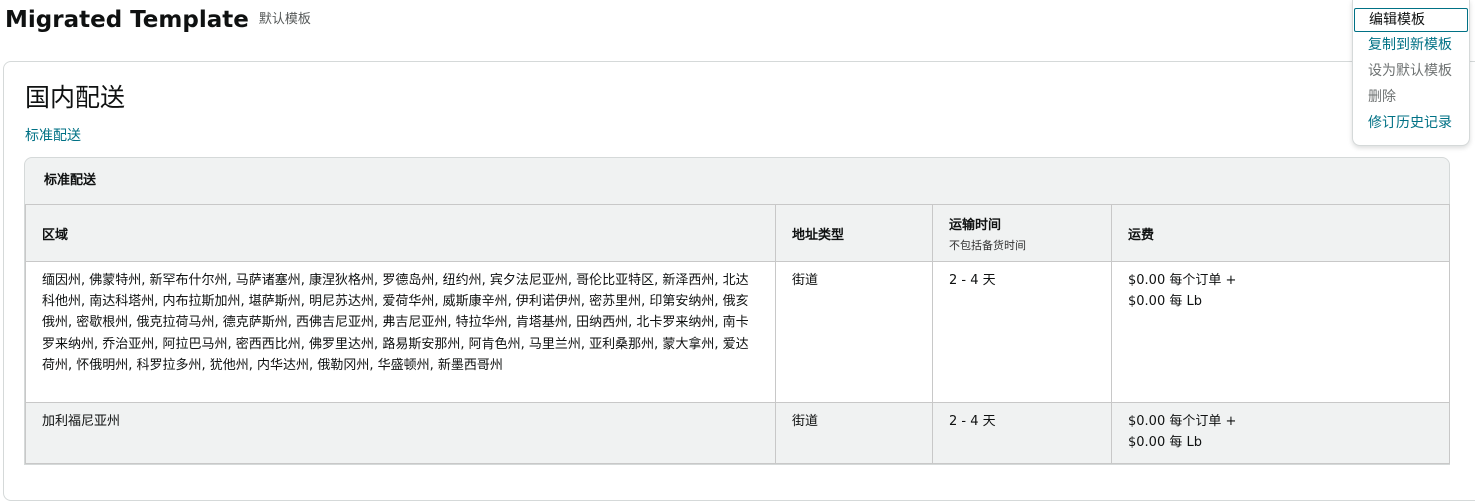  What do you see at coordinates (400, 233) in the screenshot?
I see `column-header-region: 区域` at bounding box center [400, 233].